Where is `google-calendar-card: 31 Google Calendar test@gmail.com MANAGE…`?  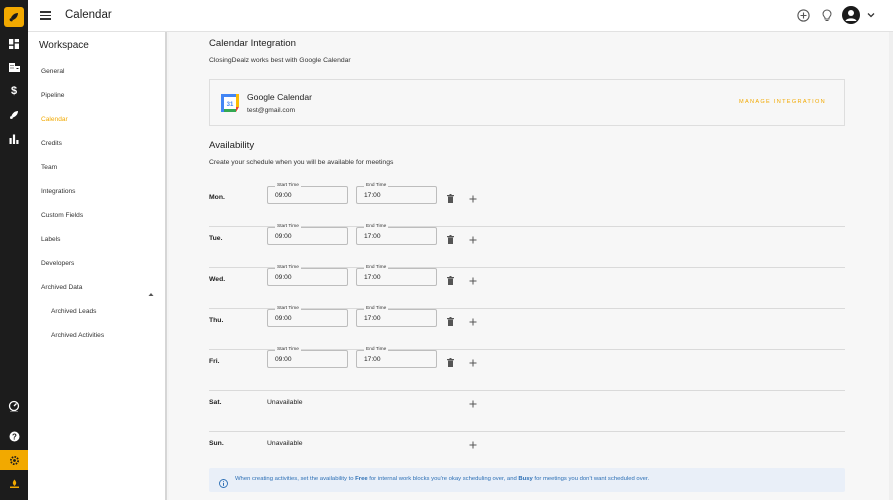
google-calendar-card: 31 Google Calendar test@gmail.com MANAGE… is located at coordinates (527, 102).